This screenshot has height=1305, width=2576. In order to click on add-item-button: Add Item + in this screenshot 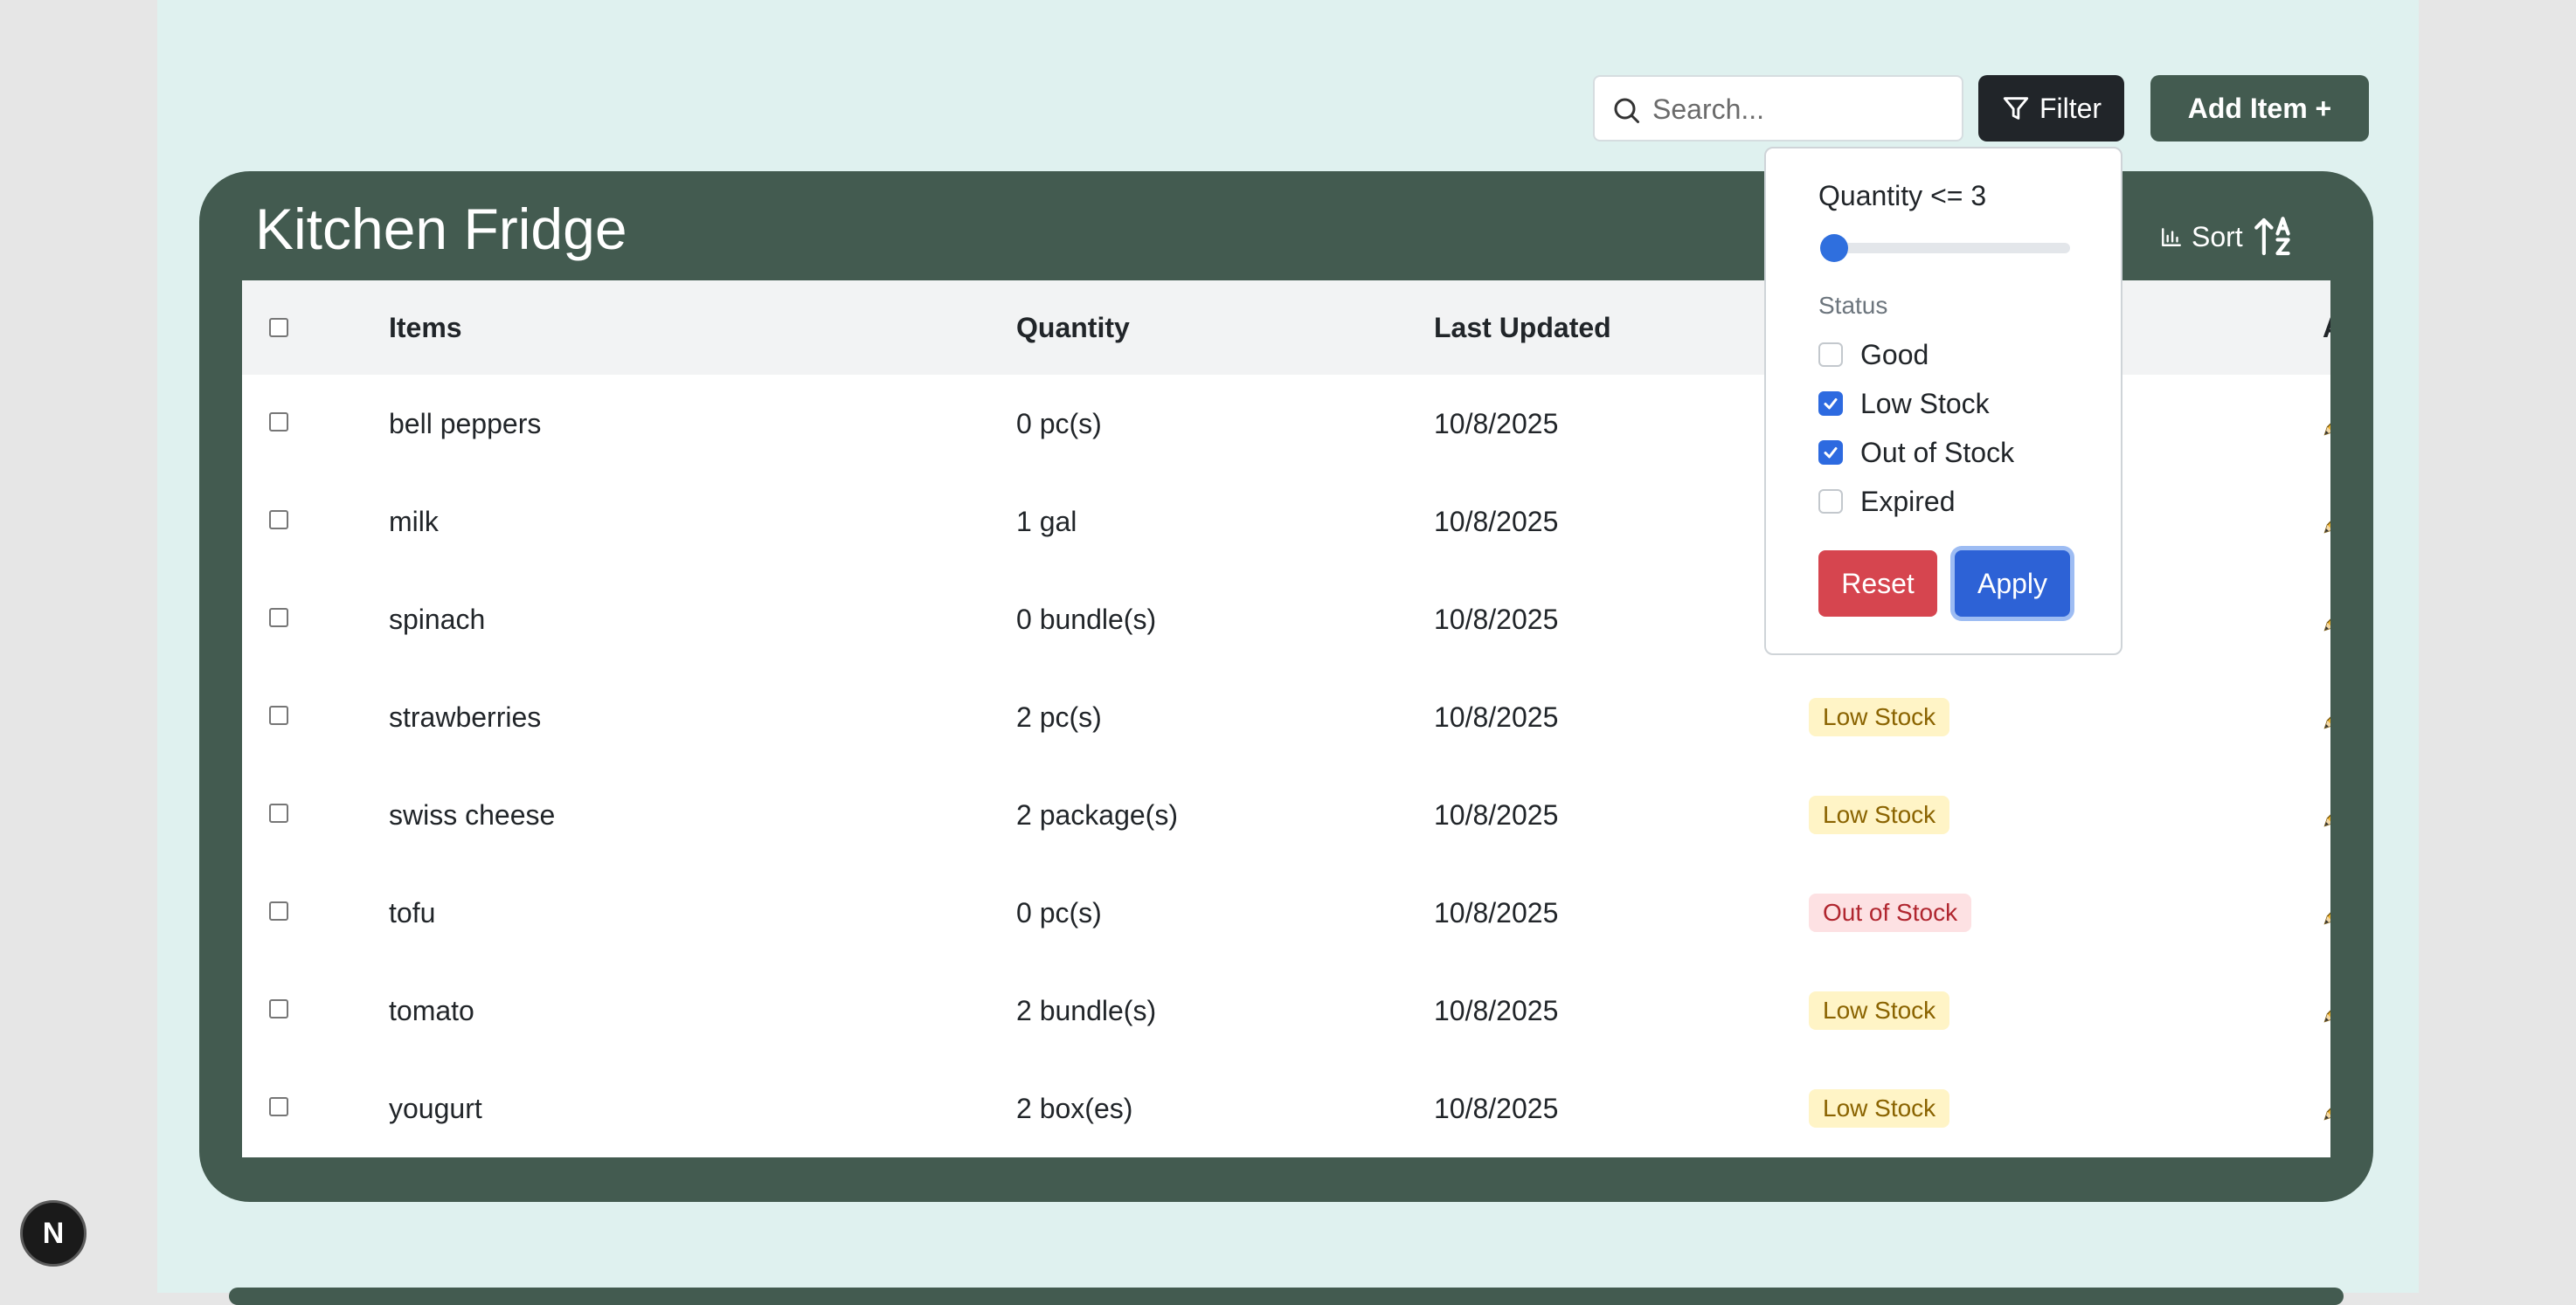, I will do `click(2259, 108)`.